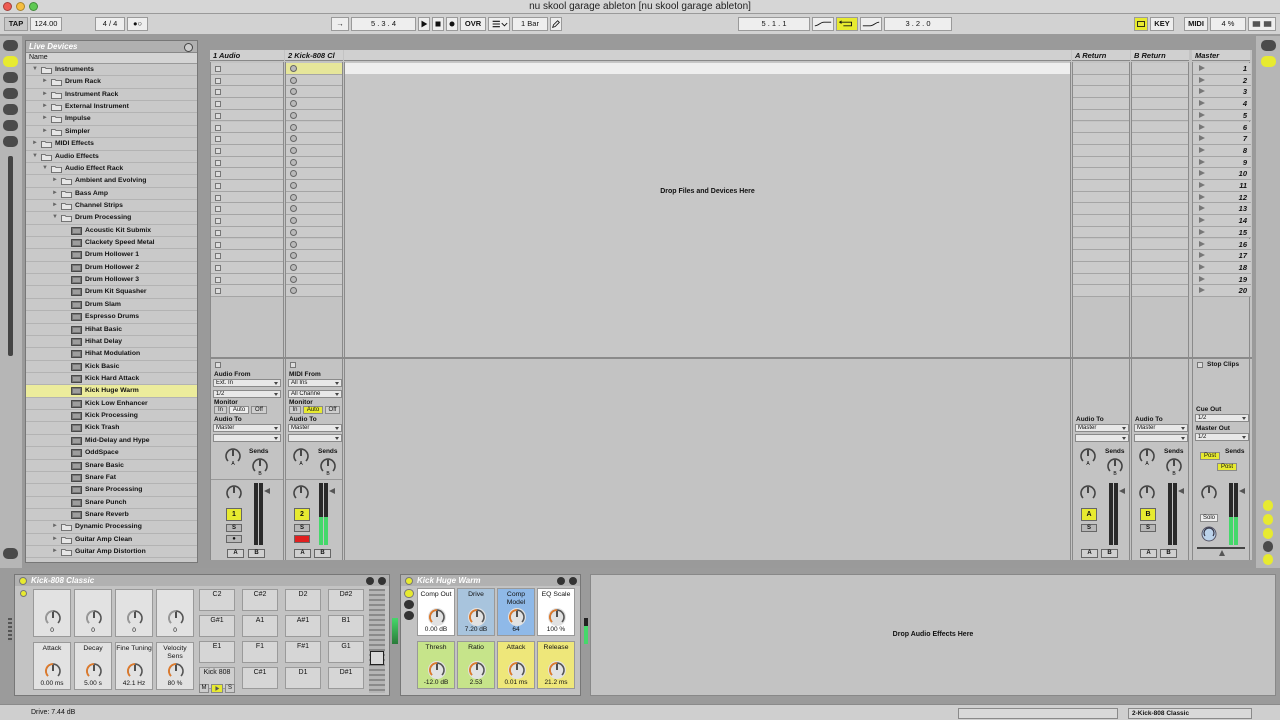 This screenshot has height=720, width=1280. I want to click on scene-launch: 16, so click(1222, 244).